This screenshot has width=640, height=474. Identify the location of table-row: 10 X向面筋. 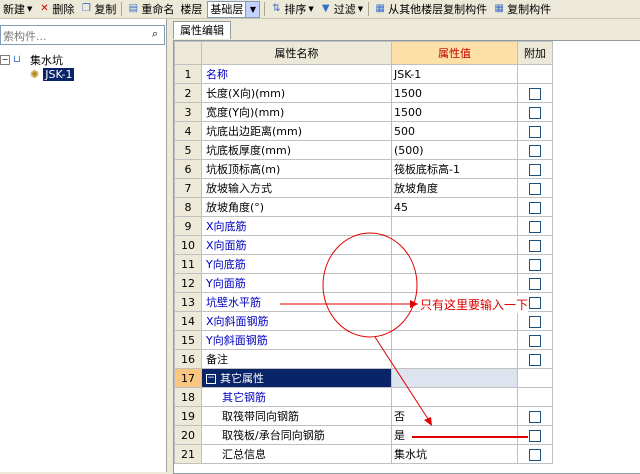
(363, 245).